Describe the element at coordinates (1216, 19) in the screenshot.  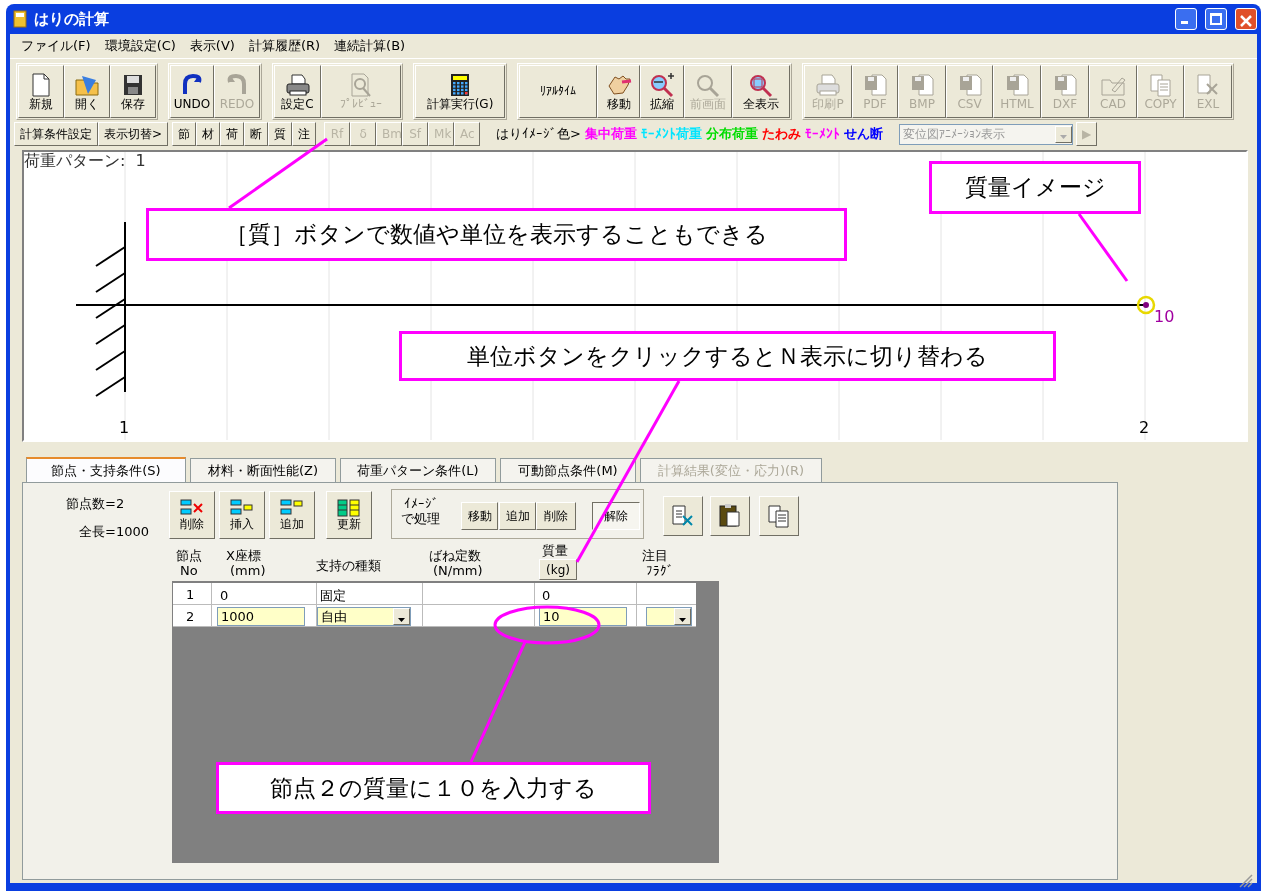
I see `maximize-button` at that location.